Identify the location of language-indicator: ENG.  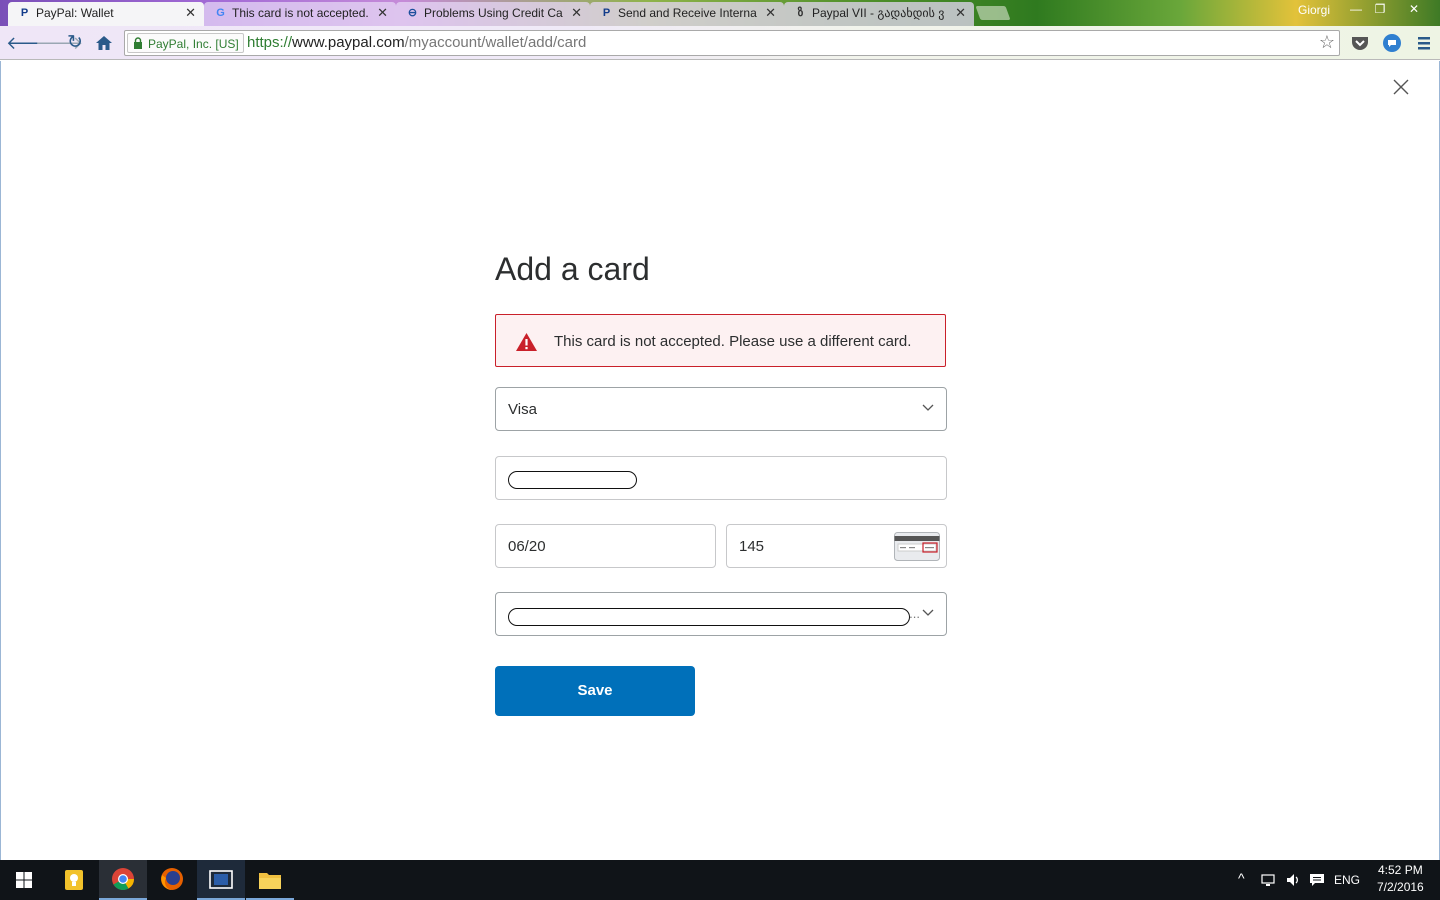
(1347, 880).